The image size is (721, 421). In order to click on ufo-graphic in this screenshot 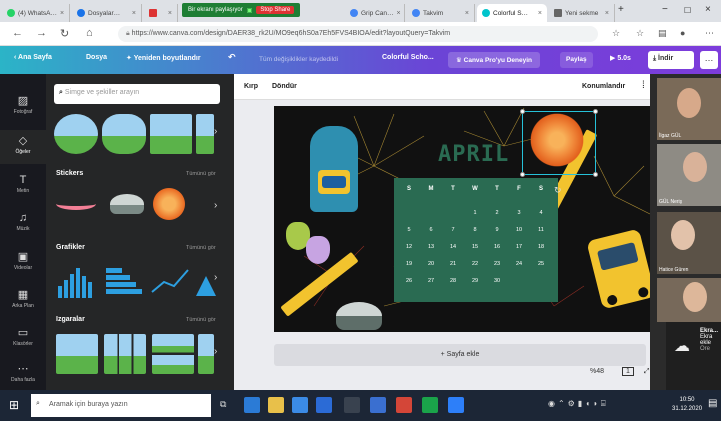, I will do `click(359, 316)`.